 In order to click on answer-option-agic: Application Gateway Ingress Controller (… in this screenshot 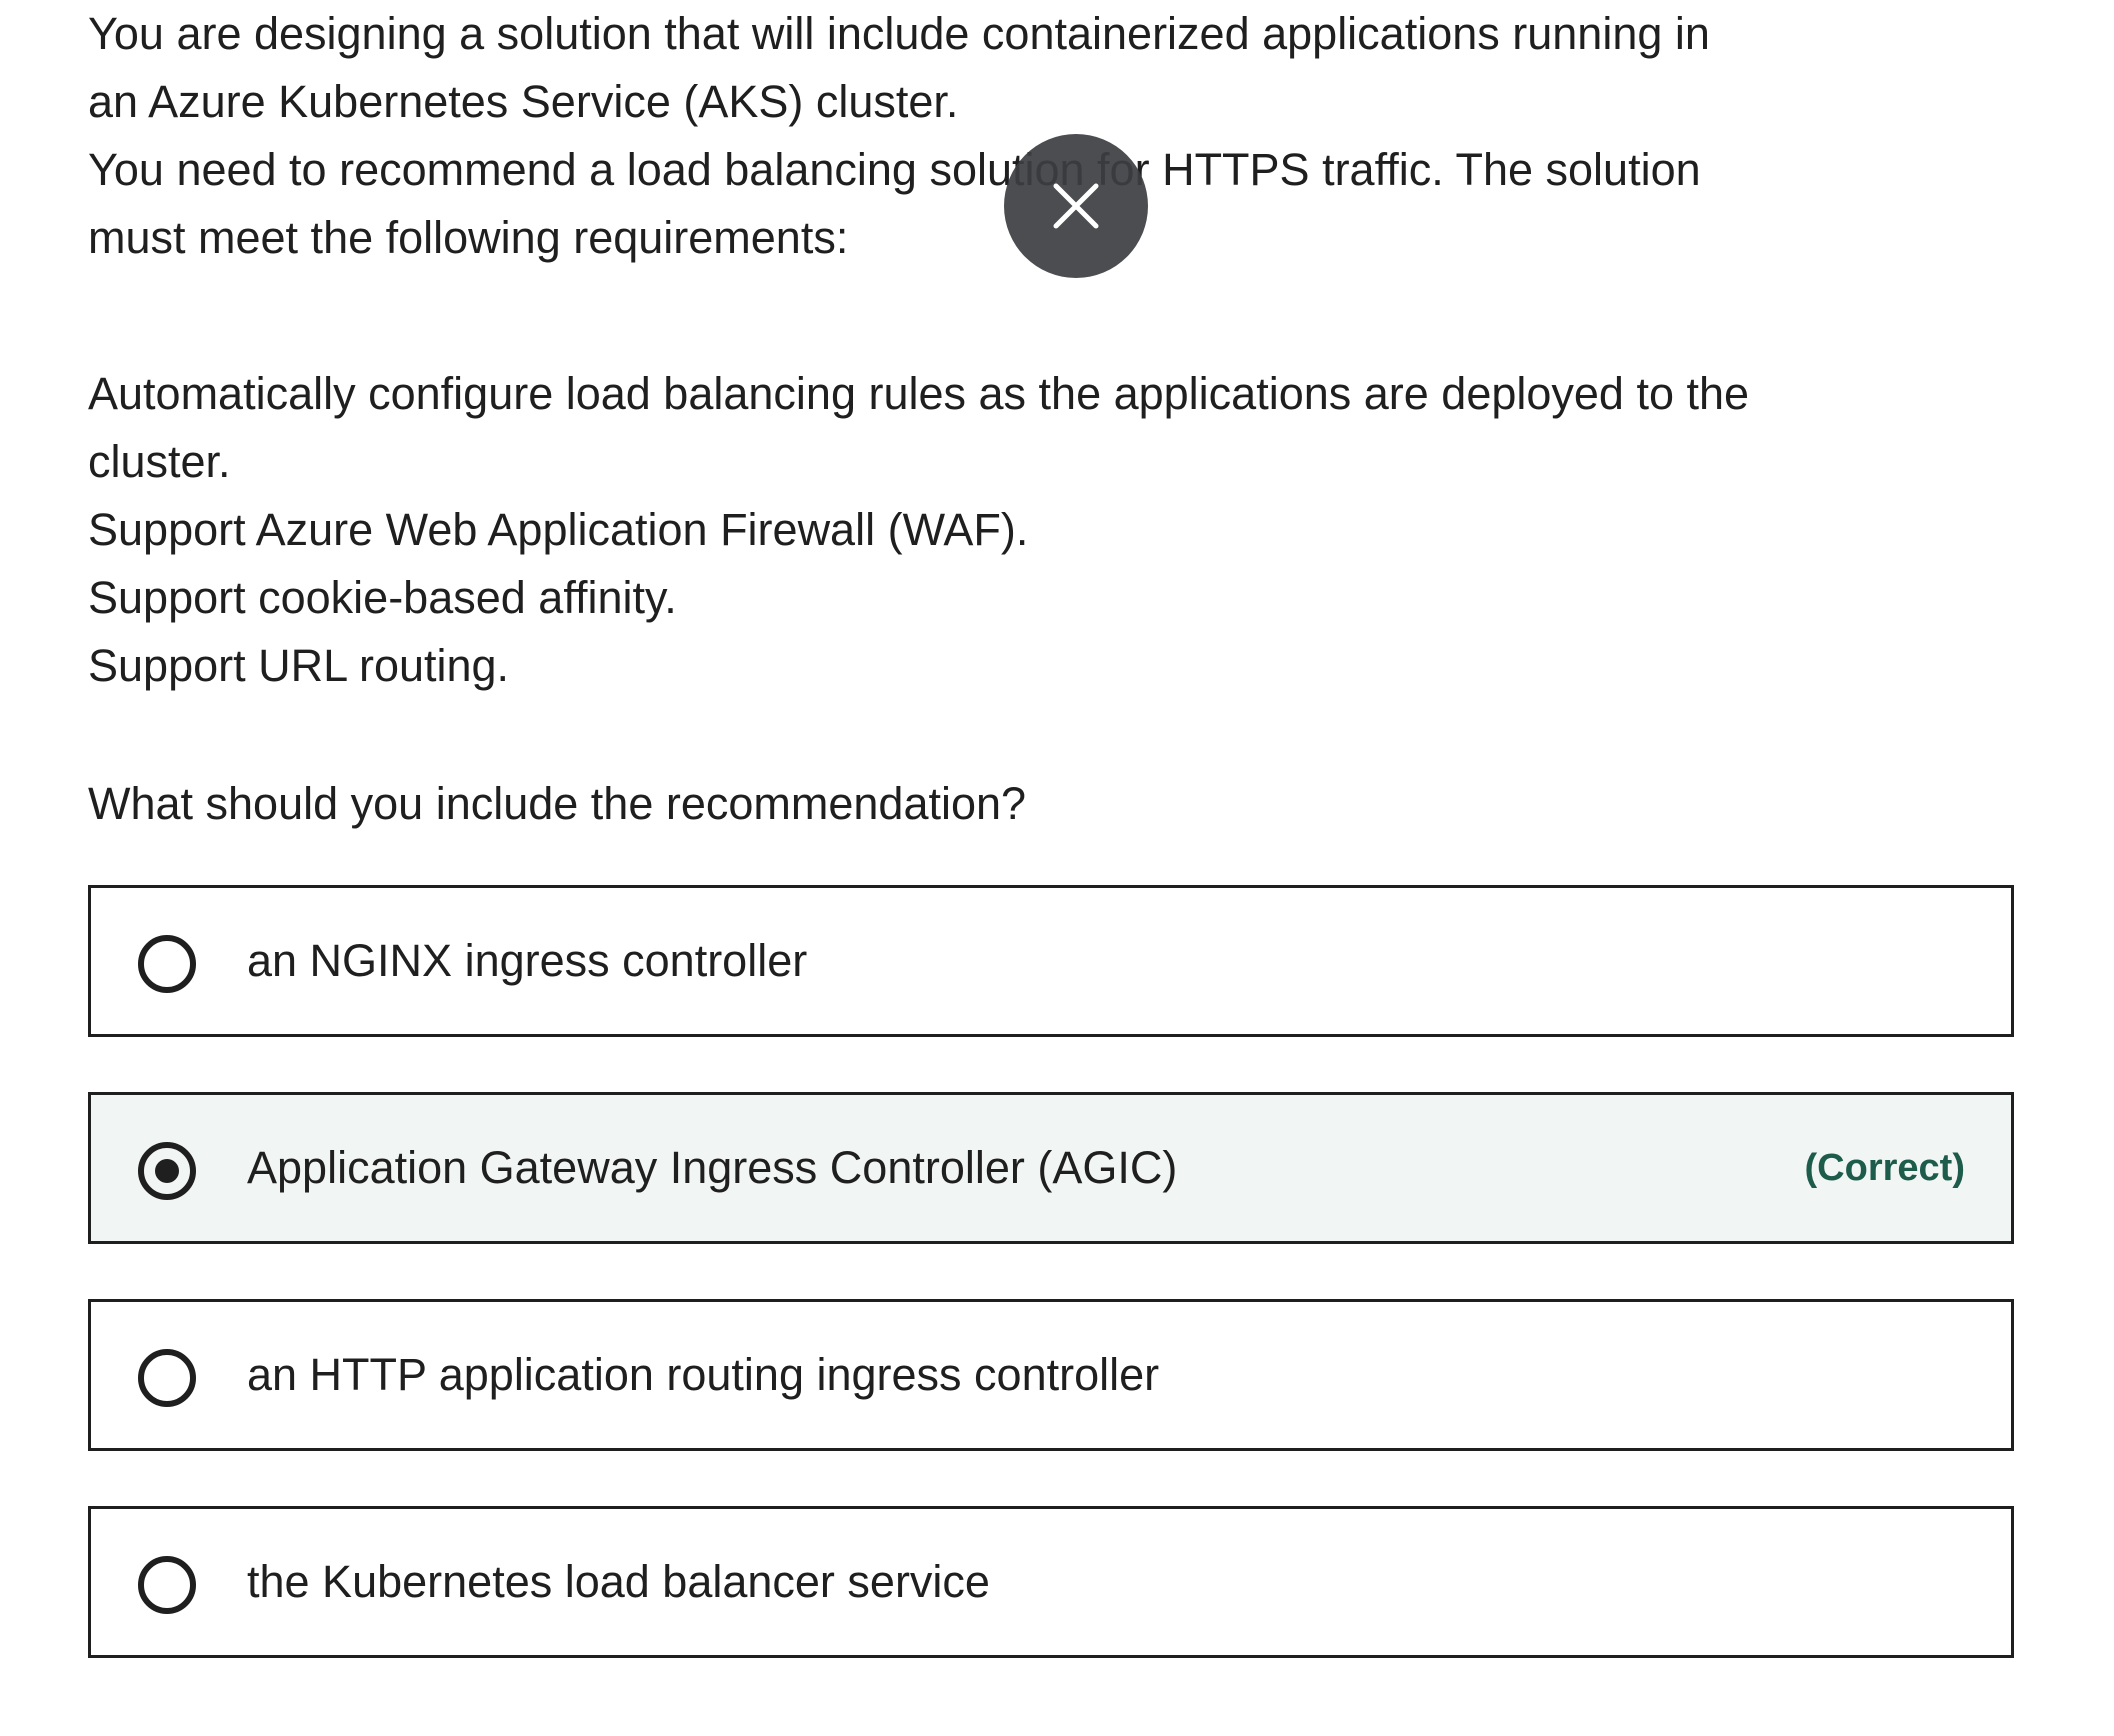, I will do `click(1051, 1168)`.